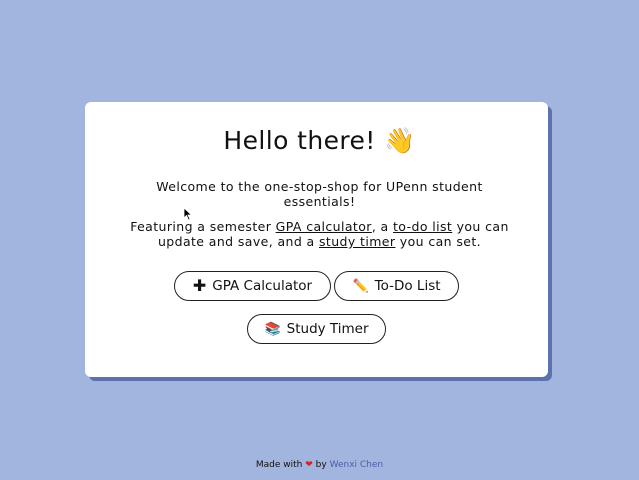 This screenshot has height=480, width=639. I want to click on gpa-calculator-button: ✚ GPA Calculator, so click(252, 286).